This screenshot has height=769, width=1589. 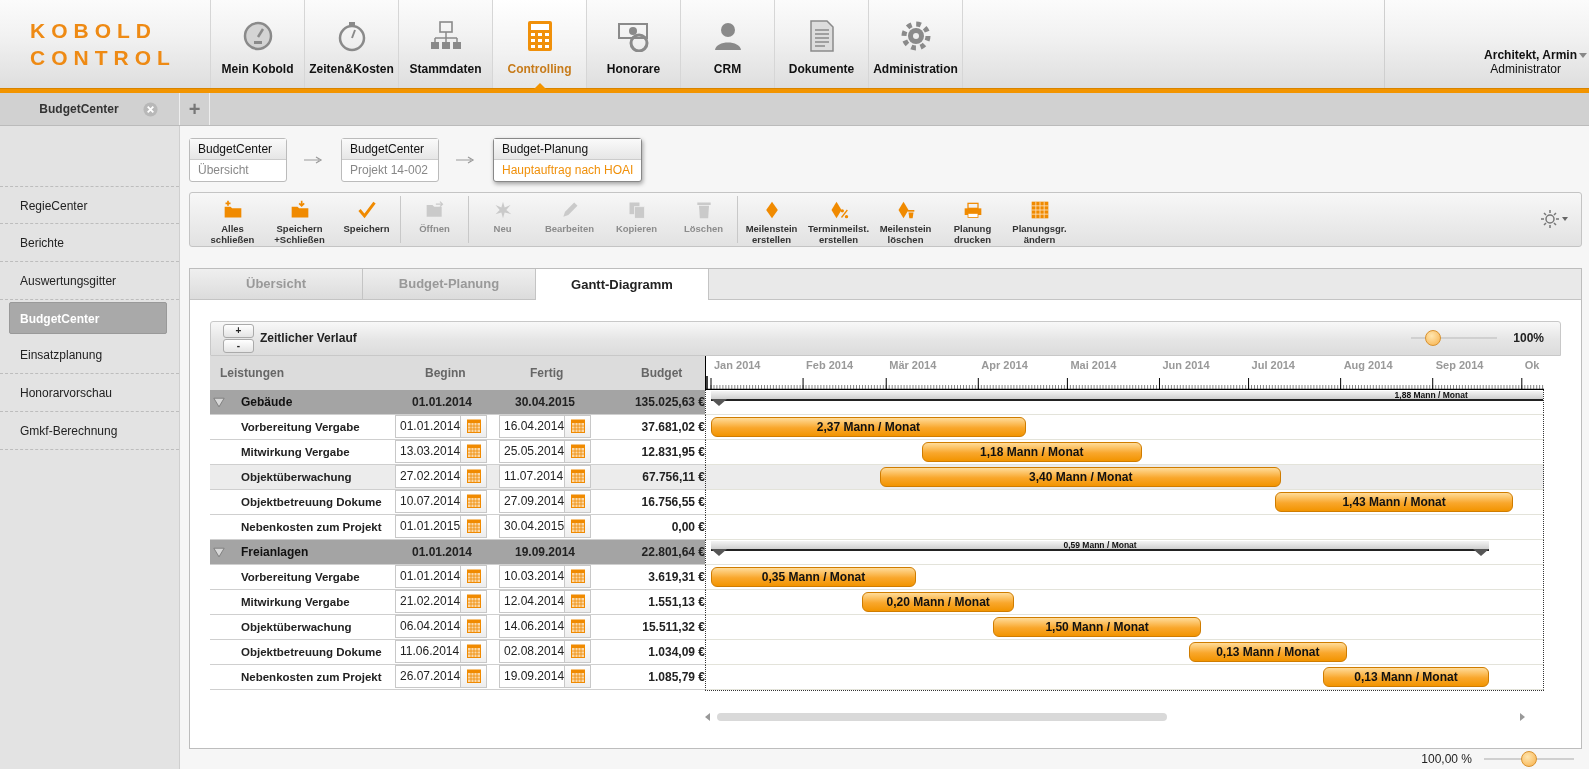 What do you see at coordinates (1115, 717) in the screenshot?
I see `horizontal-scrollbar` at bounding box center [1115, 717].